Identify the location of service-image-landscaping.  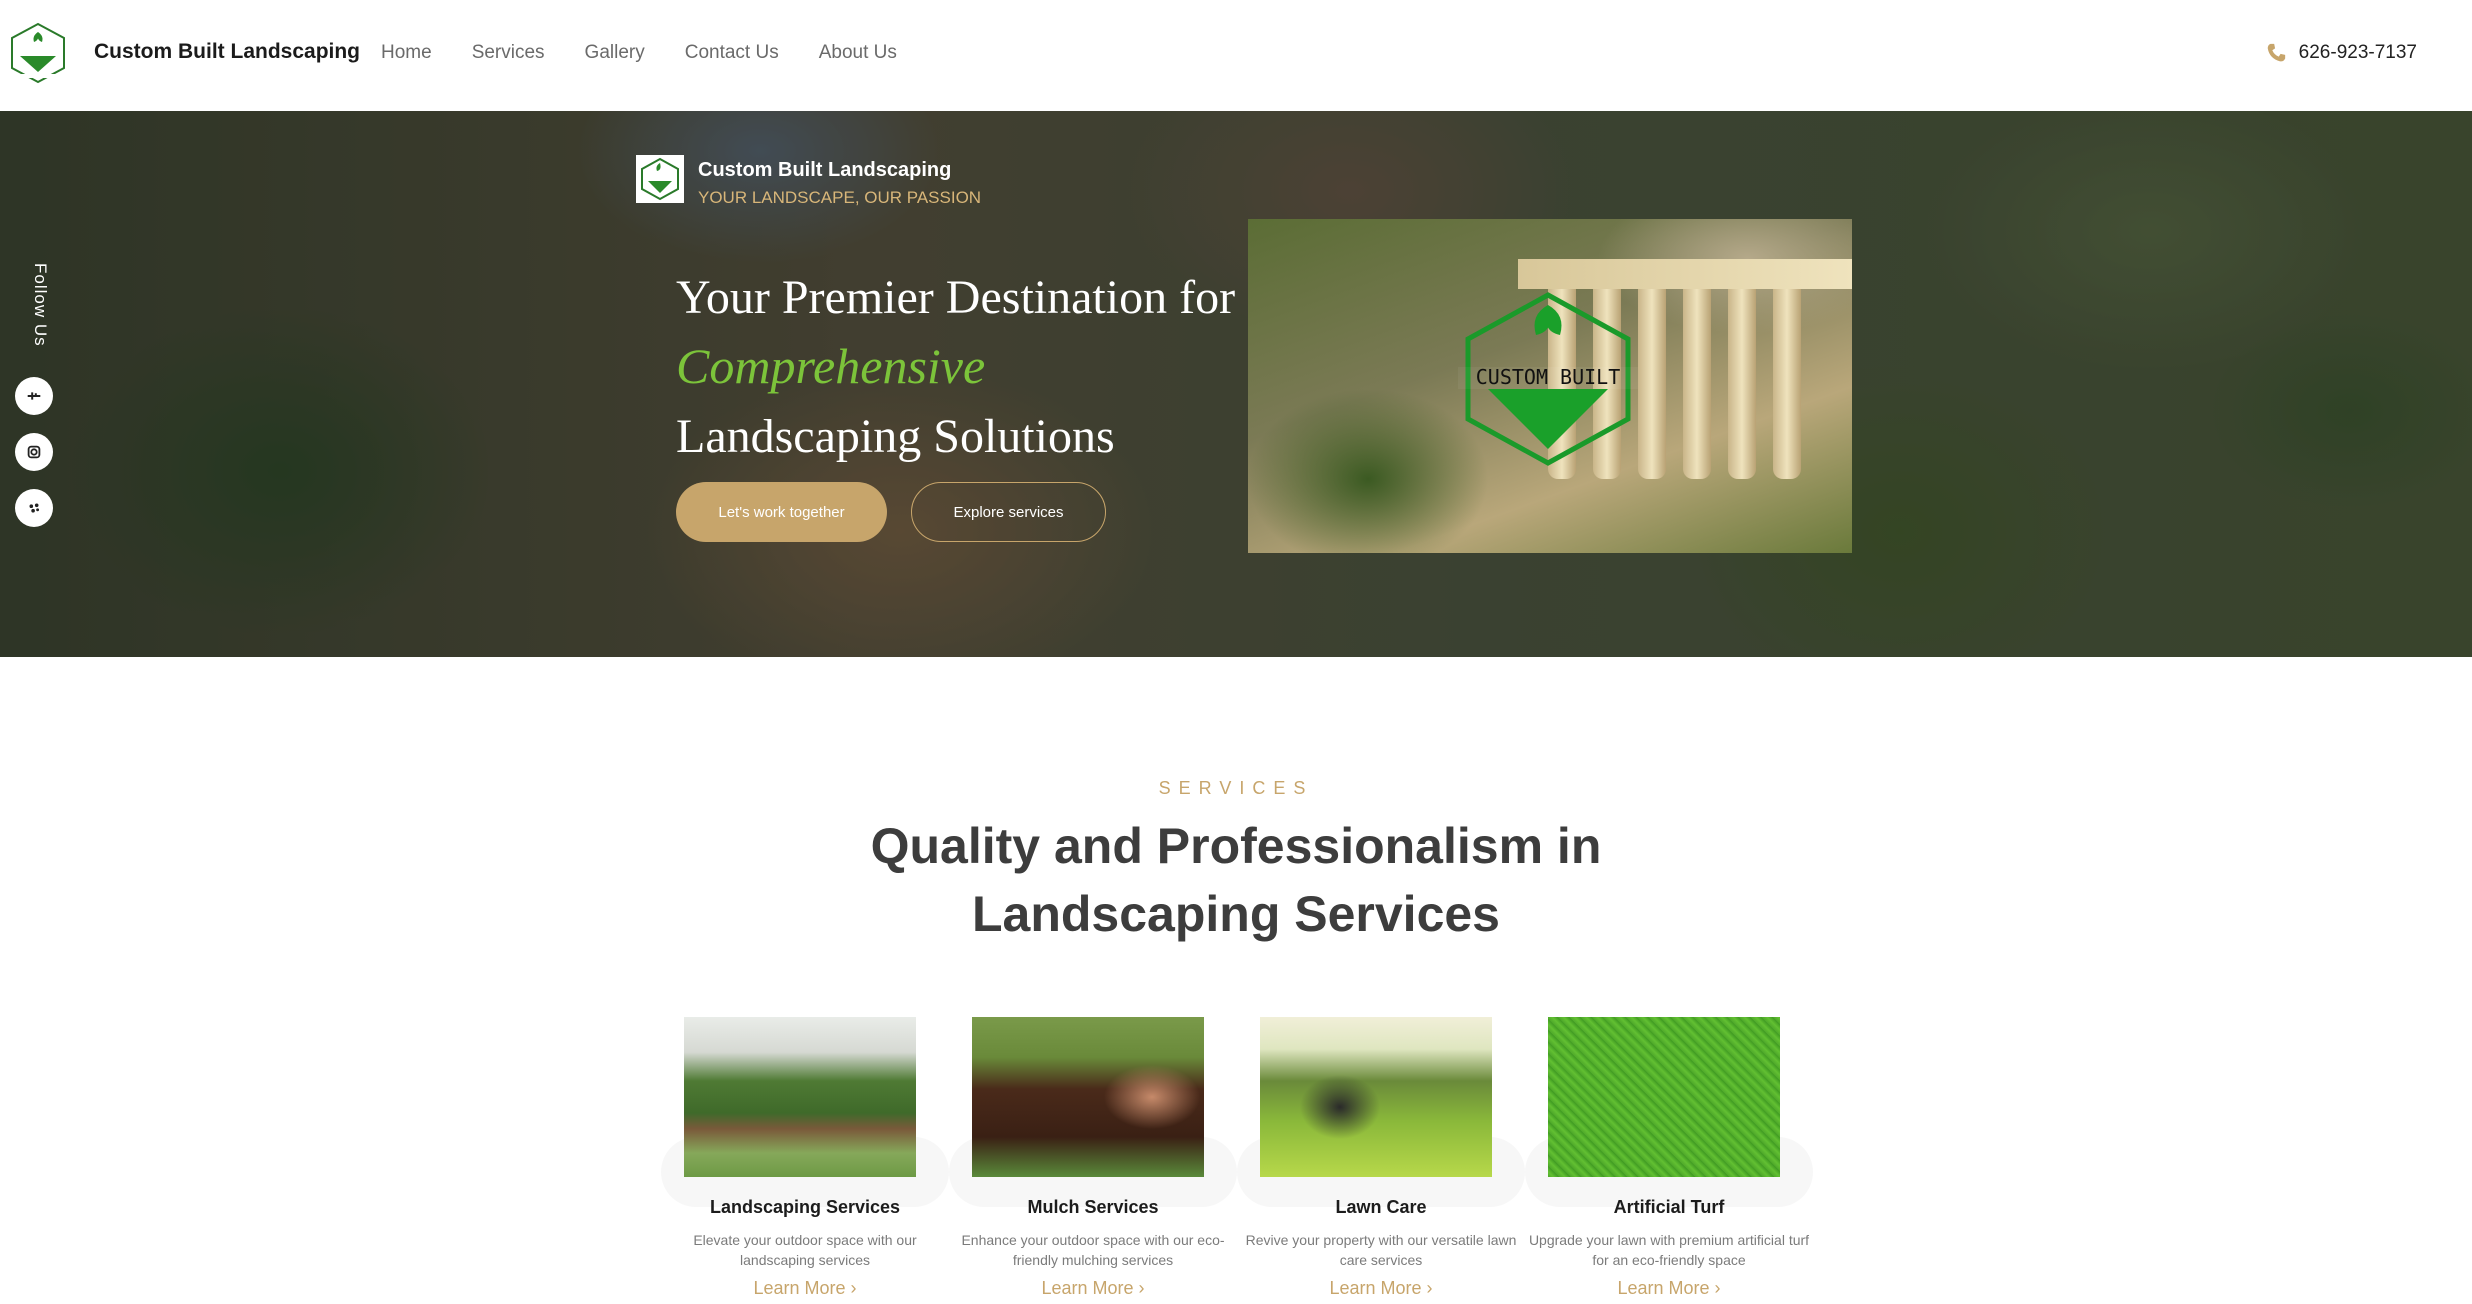
(800, 1097).